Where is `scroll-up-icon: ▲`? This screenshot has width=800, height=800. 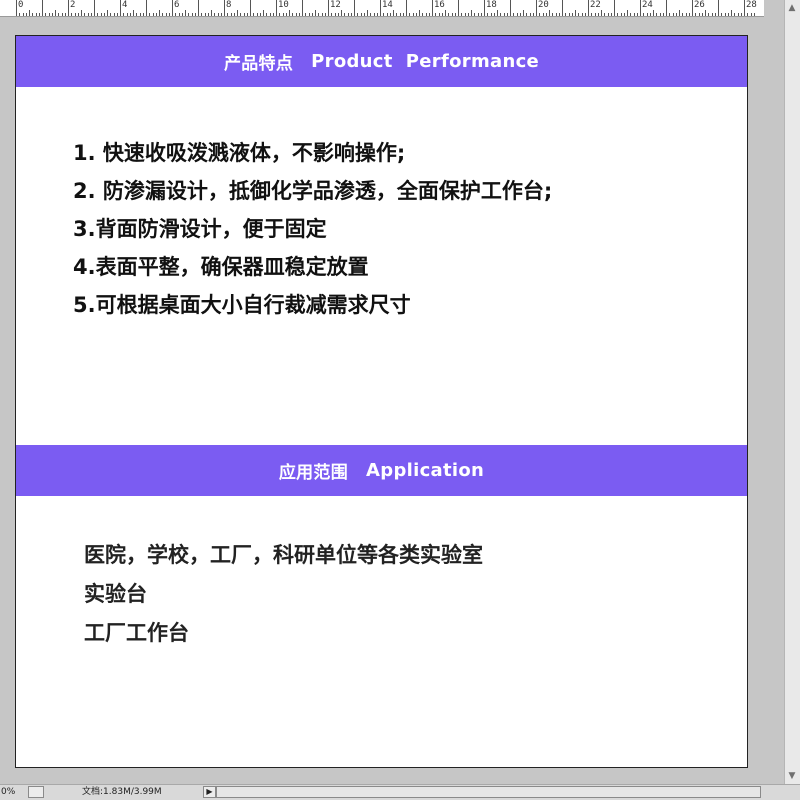
scroll-up-icon: ▲ is located at coordinates (792, 8).